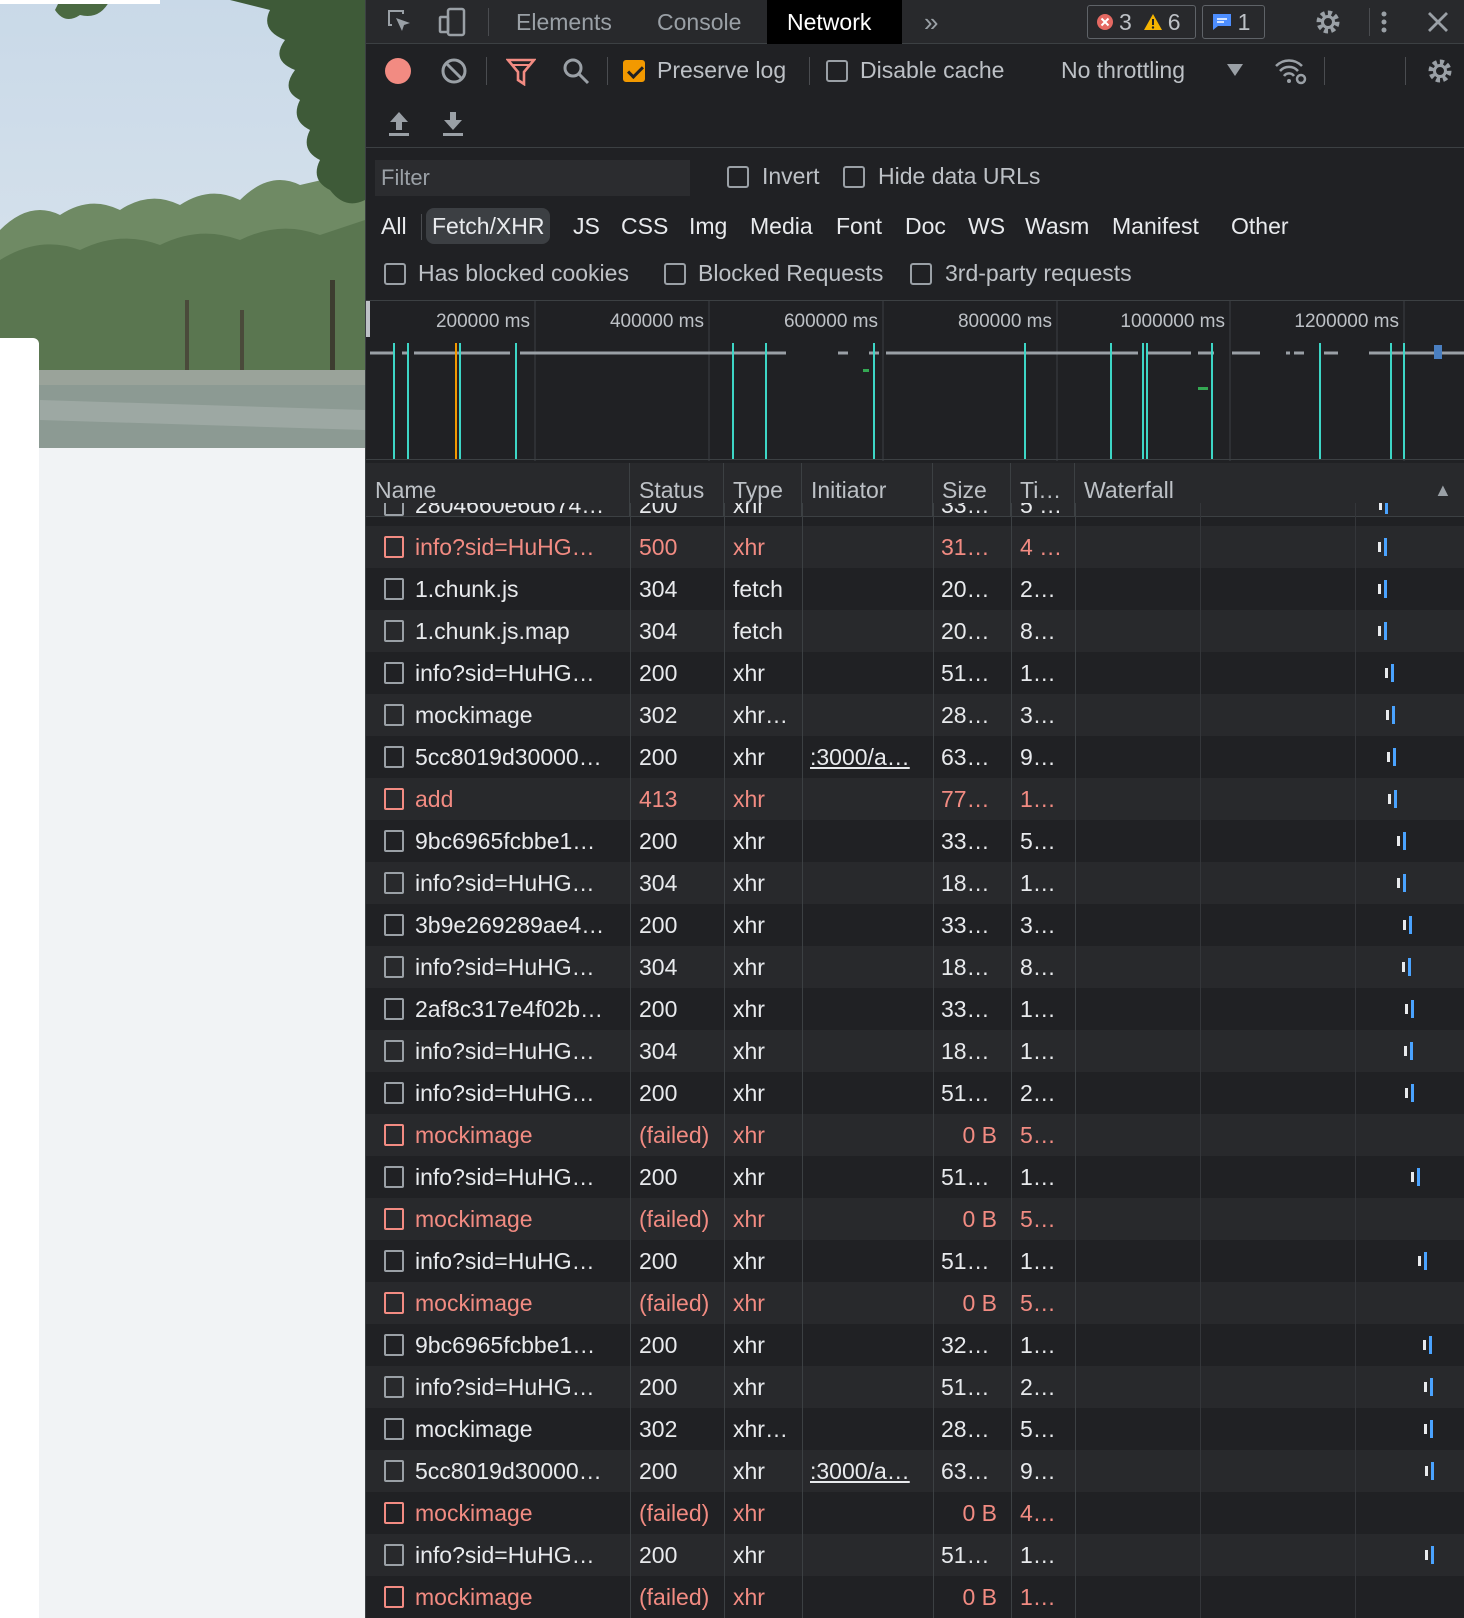 The width and height of the screenshot is (1464, 1618). What do you see at coordinates (399, 124) in the screenshot?
I see `import-har-icon` at bounding box center [399, 124].